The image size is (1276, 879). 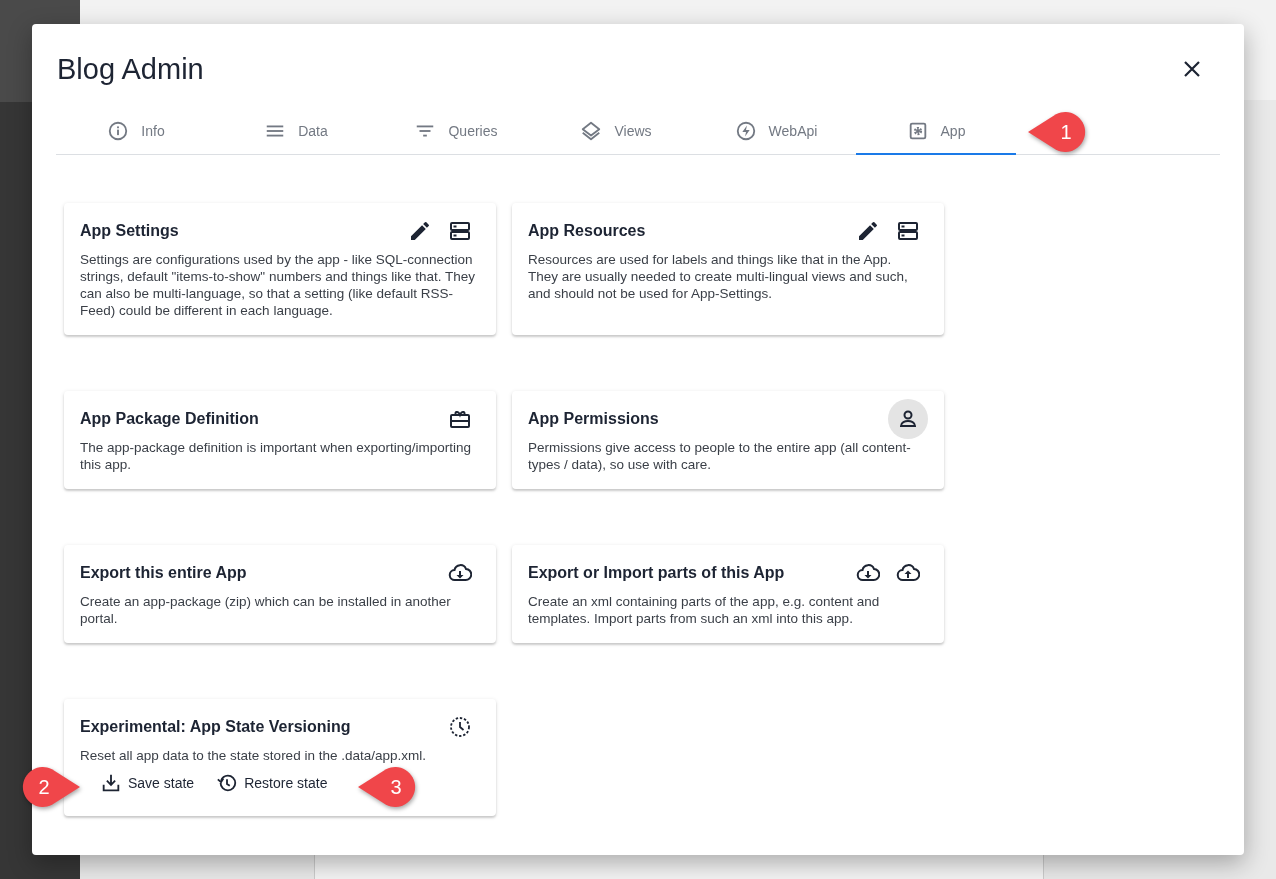 What do you see at coordinates (745, 130) in the screenshot?
I see `lightning-icon` at bounding box center [745, 130].